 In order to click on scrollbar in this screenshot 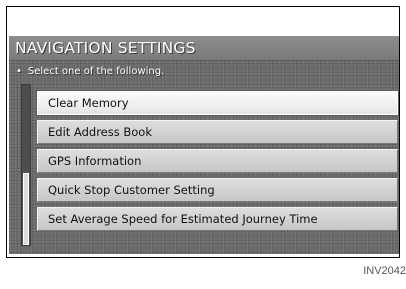, I will do `click(26, 165)`.